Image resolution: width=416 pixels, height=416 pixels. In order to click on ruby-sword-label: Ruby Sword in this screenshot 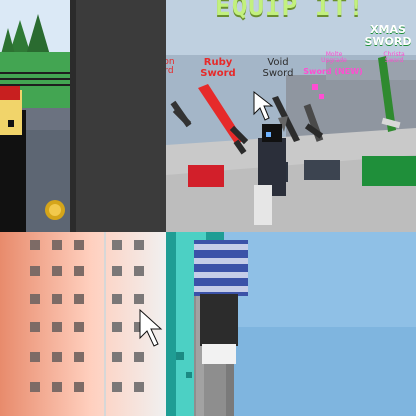, I will do `click(218, 68)`.